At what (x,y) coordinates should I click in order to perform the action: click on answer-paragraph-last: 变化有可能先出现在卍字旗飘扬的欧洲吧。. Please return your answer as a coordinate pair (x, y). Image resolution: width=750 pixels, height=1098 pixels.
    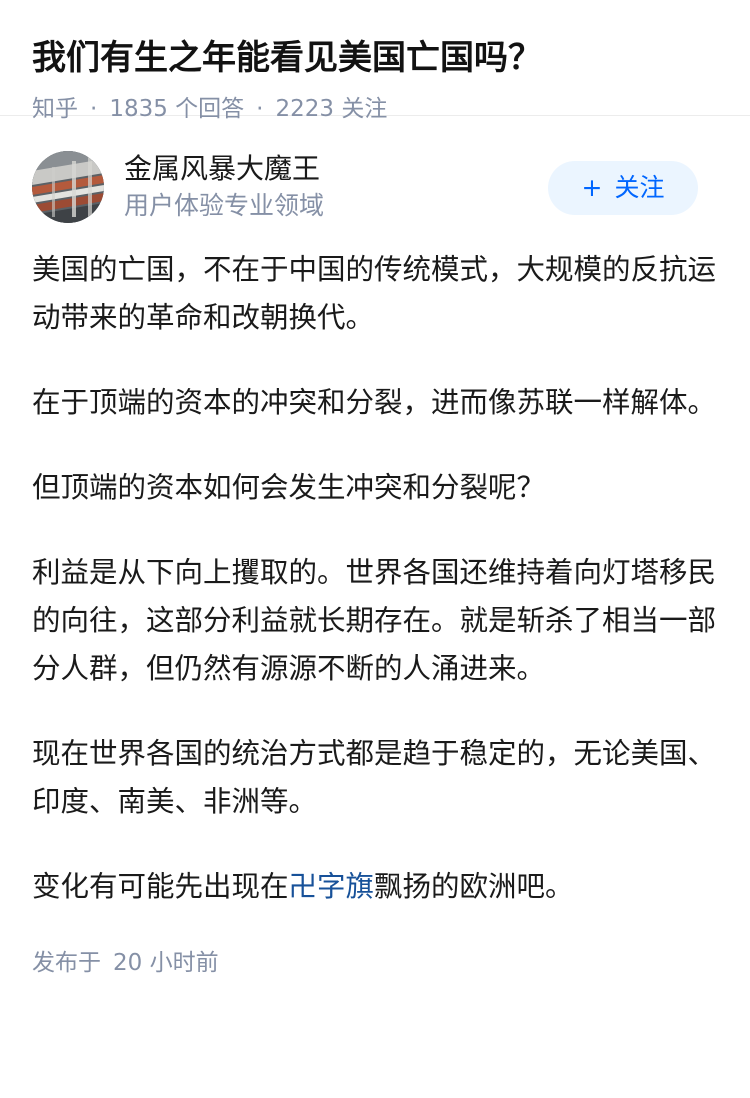
    Looking at the image, I should click on (303, 886).